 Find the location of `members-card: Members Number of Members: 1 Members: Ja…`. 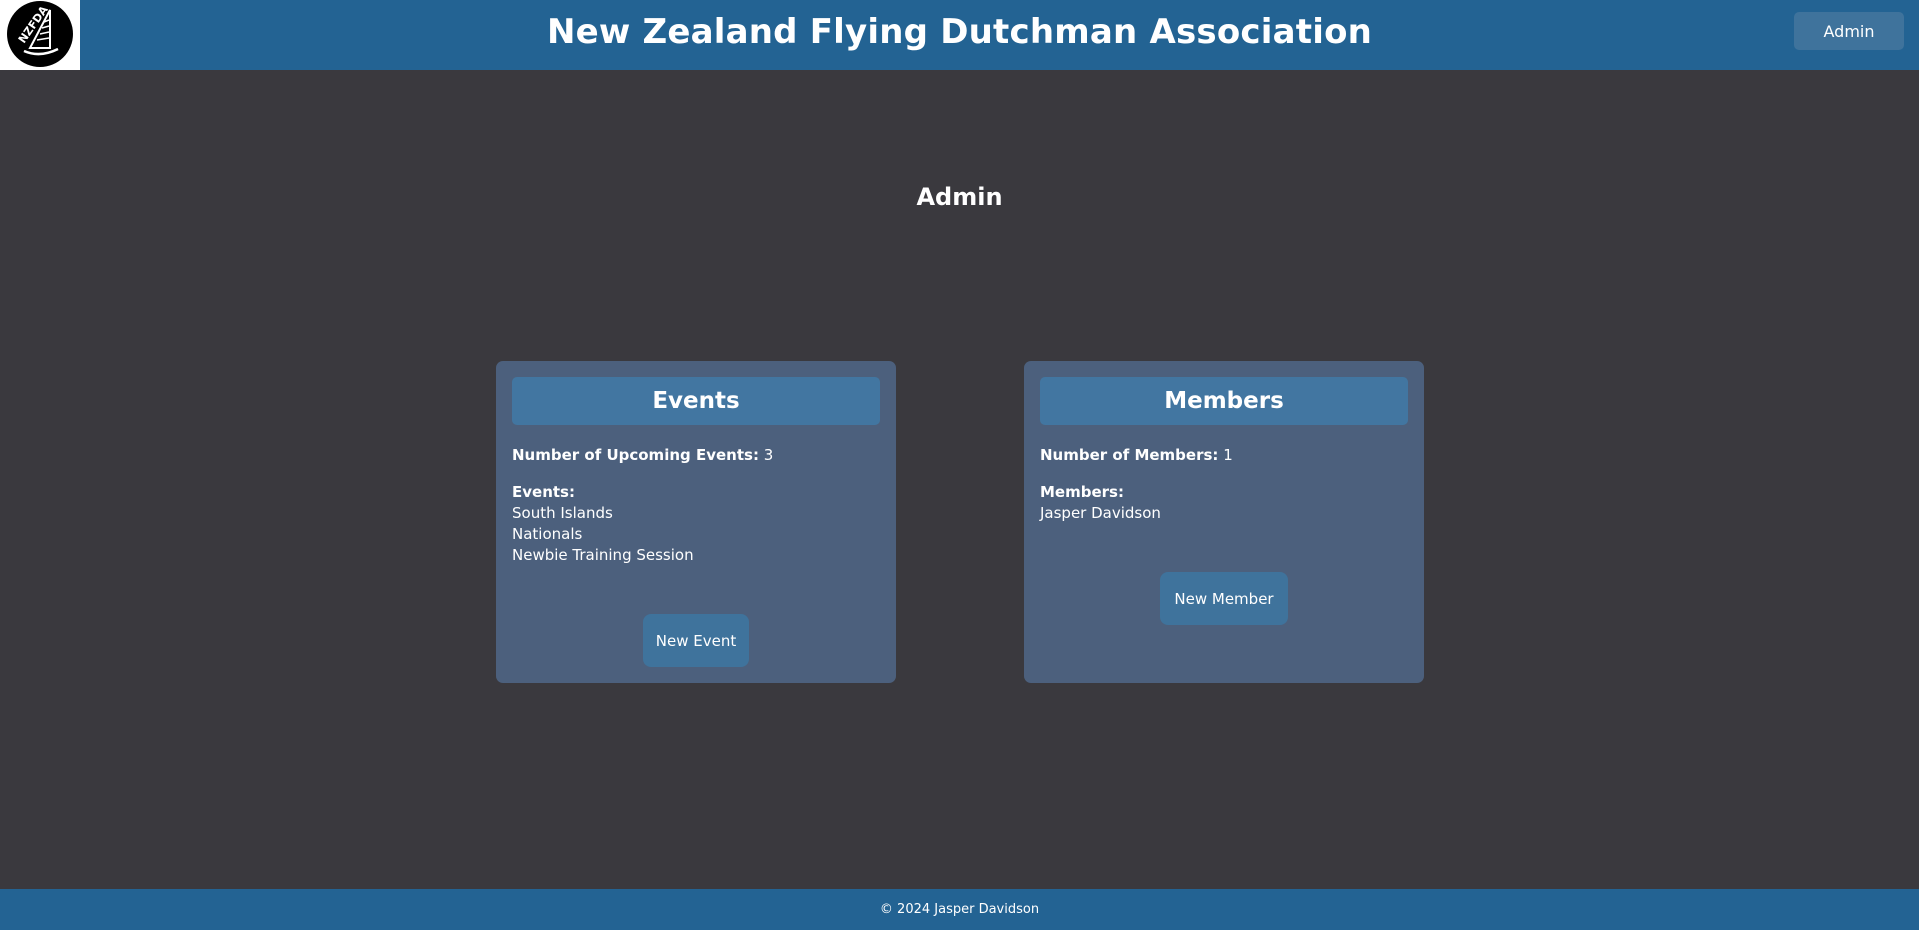

members-card: Members Number of Members: 1 Members: Ja… is located at coordinates (1224, 522).